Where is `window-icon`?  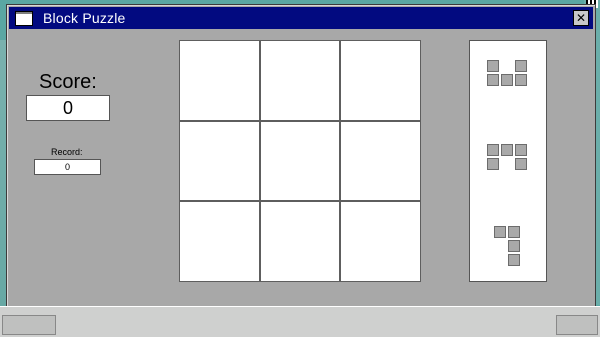 window-icon is located at coordinates (24, 18).